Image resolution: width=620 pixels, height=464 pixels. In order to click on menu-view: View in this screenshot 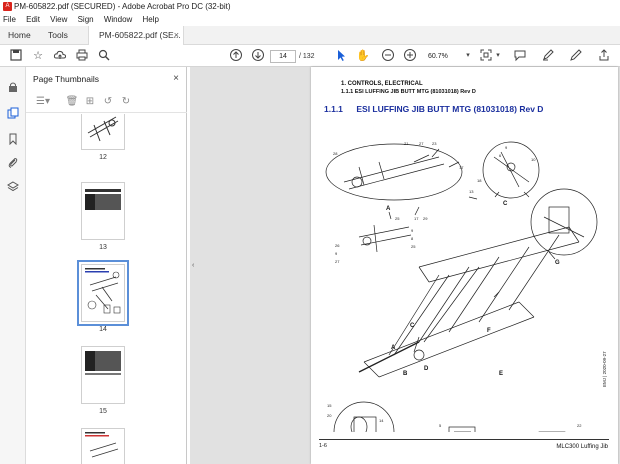, I will do `click(58, 19)`.